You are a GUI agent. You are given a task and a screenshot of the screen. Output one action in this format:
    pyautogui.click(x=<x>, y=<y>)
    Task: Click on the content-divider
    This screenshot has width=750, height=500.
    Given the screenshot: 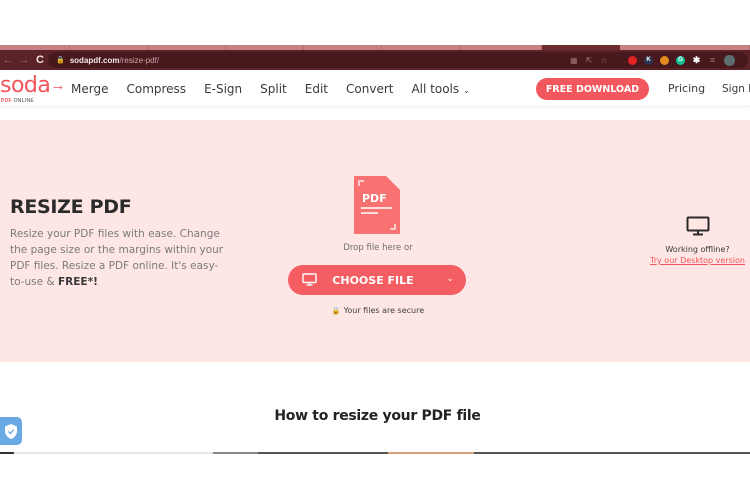 What is the action you would take?
    pyautogui.click(x=375, y=453)
    